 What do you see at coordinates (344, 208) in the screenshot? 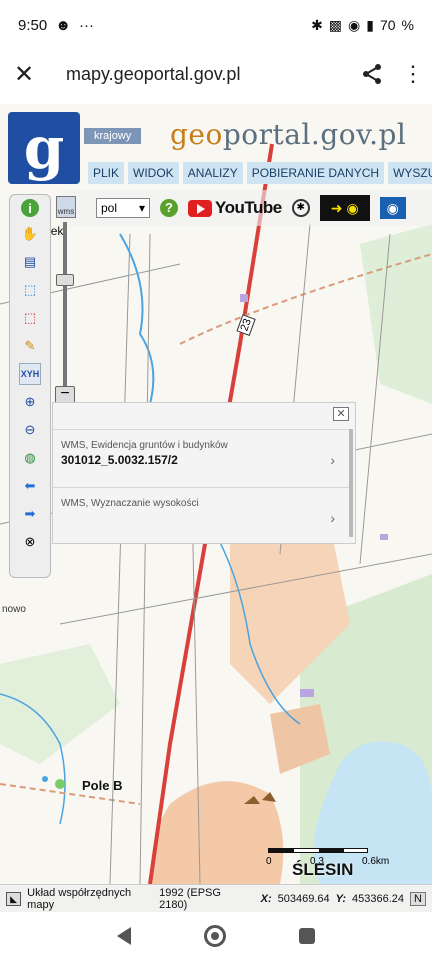
I see `contrast-toggle-button: ➜ ◉` at bounding box center [344, 208].